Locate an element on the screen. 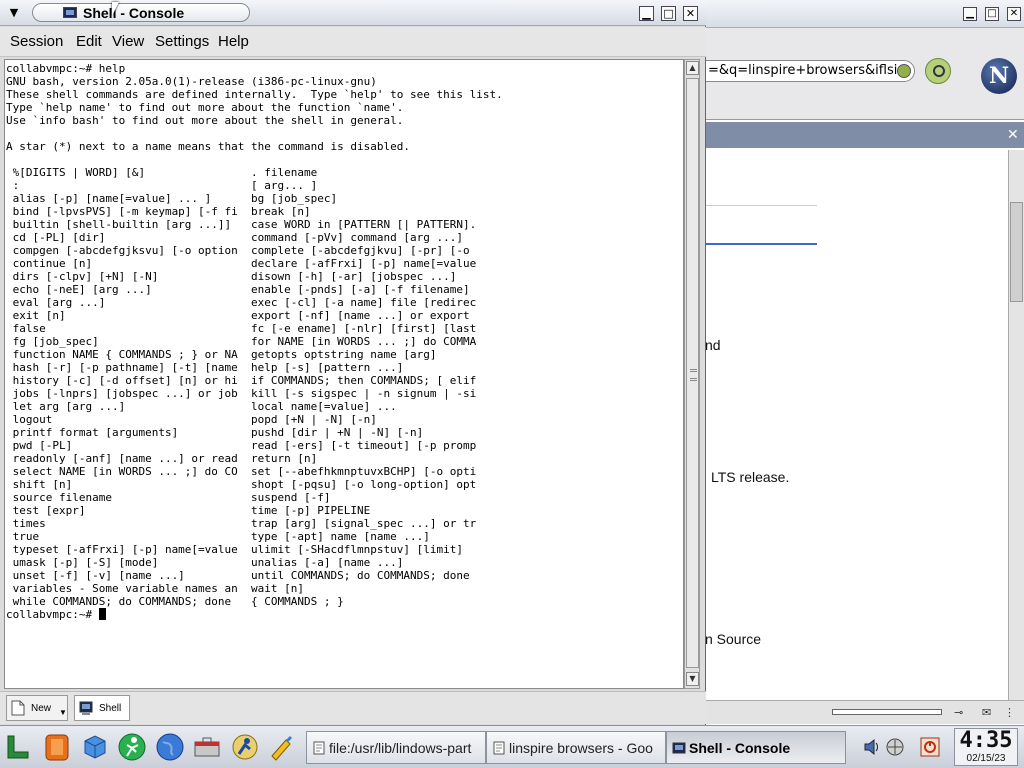 The image size is (1024, 768). cube-icon is located at coordinates (95, 747).